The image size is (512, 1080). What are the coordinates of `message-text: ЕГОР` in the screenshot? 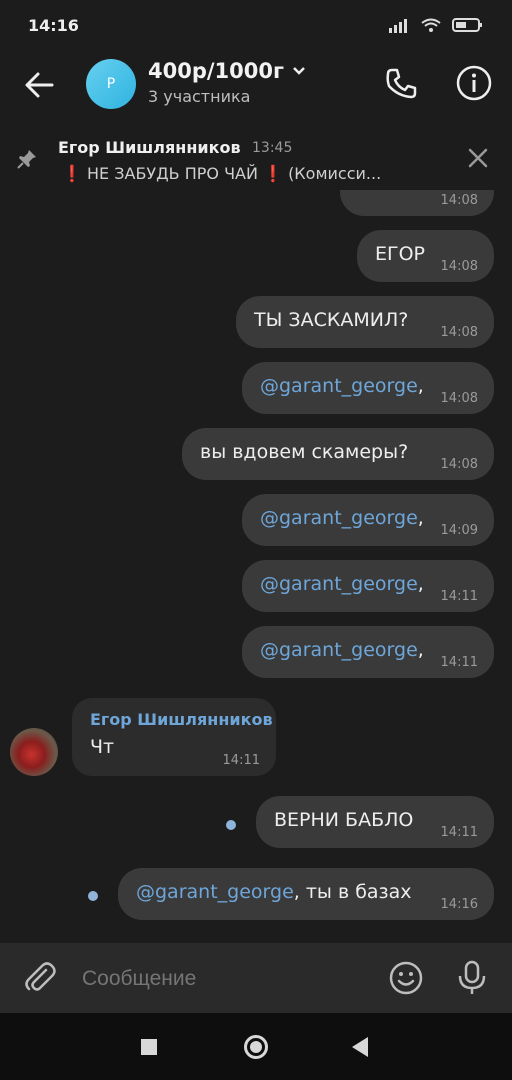 It's located at (400, 254).